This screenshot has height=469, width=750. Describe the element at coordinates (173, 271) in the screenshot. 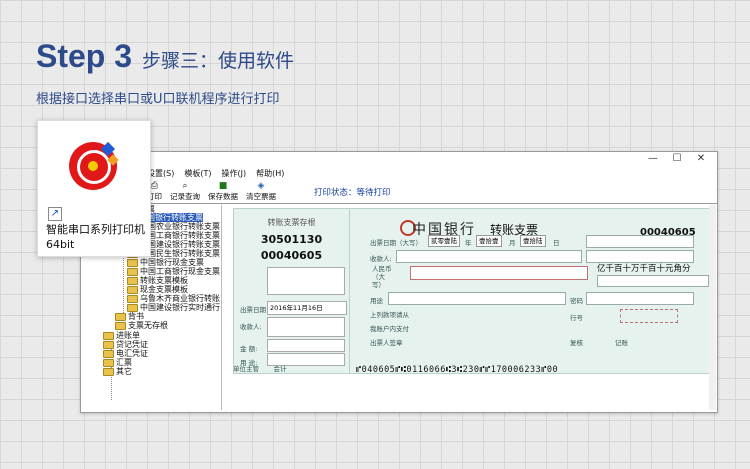

I see `tree-item: 中国工商银行现金支票` at that location.